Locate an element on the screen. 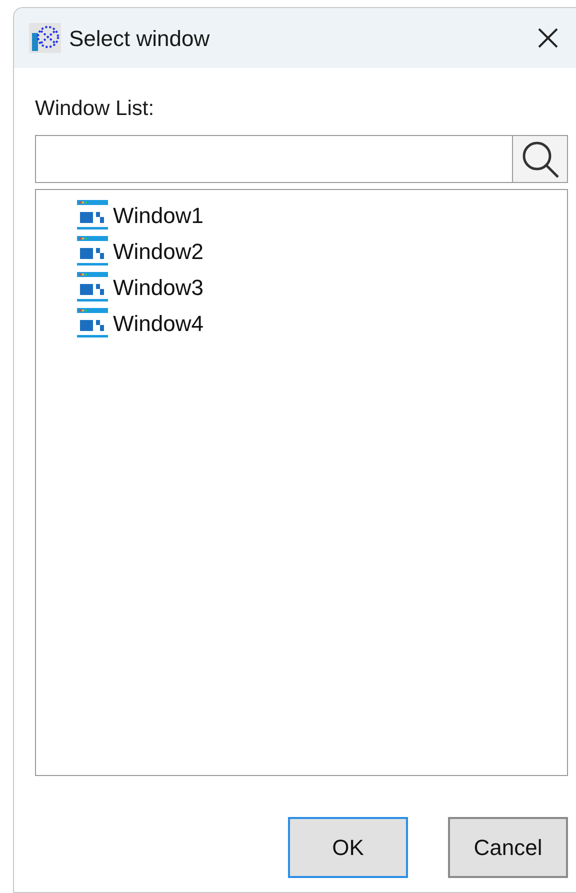  search-button is located at coordinates (539, 159).